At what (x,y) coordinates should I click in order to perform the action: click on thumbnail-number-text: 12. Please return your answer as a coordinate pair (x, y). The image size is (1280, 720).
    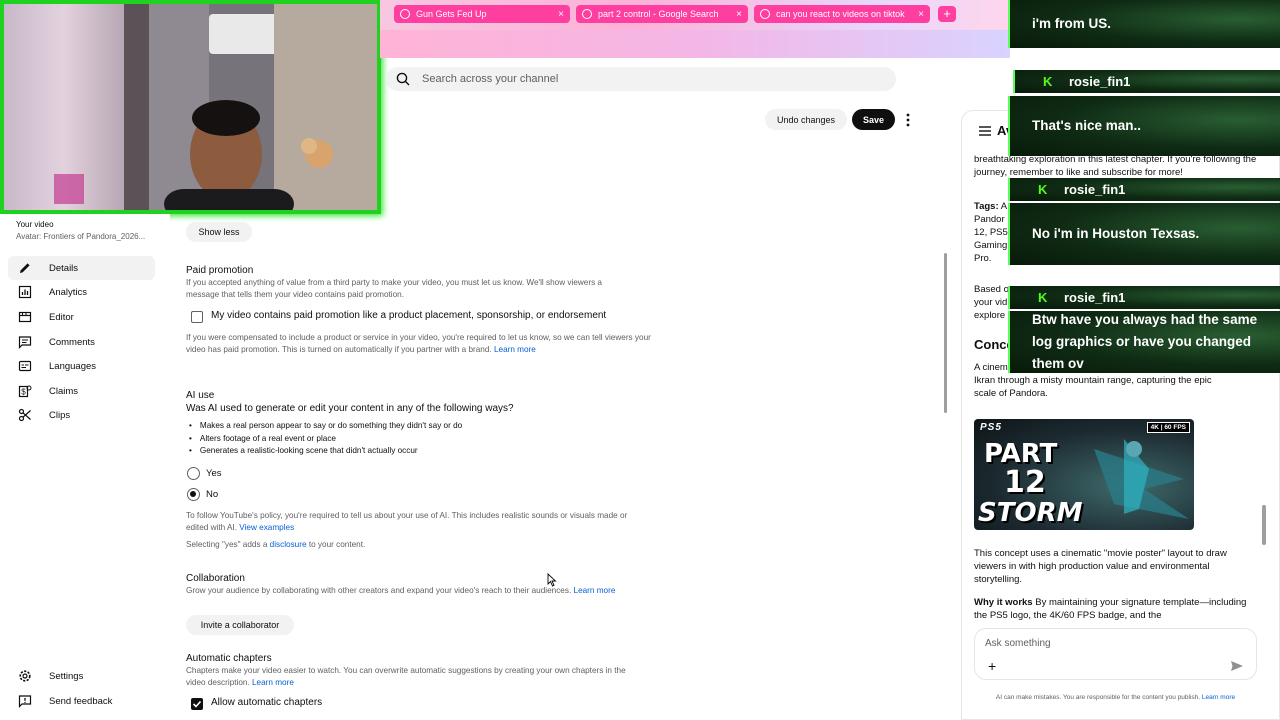
    Looking at the image, I should click on (1025, 482).